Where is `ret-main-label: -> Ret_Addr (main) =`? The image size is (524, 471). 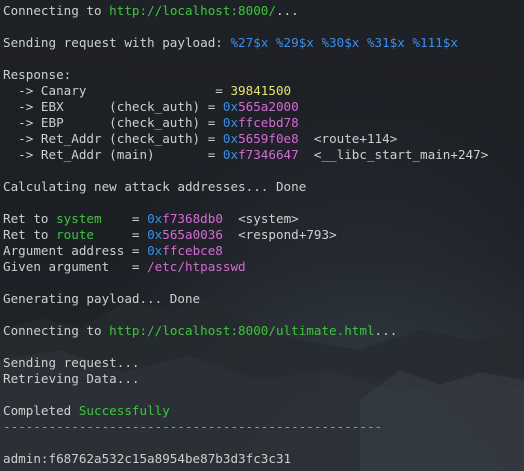 ret-main-label: -> Ret_Addr (main) = is located at coordinates (113, 154).